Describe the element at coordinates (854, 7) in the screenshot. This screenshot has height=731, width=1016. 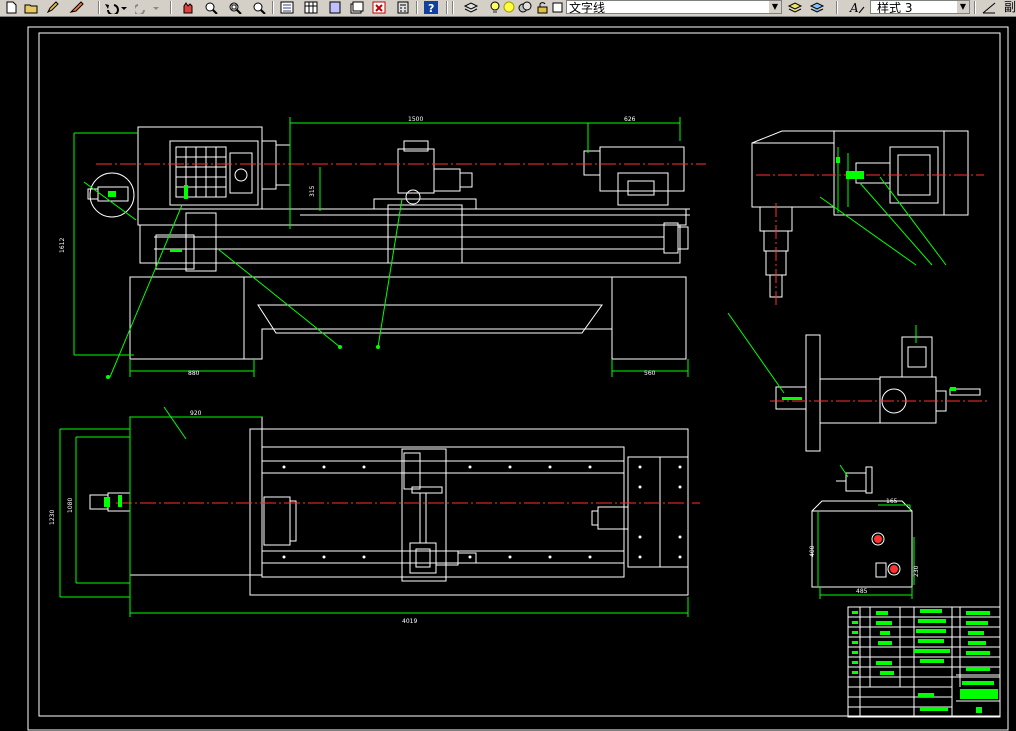
I see `svg-text: A` at that location.